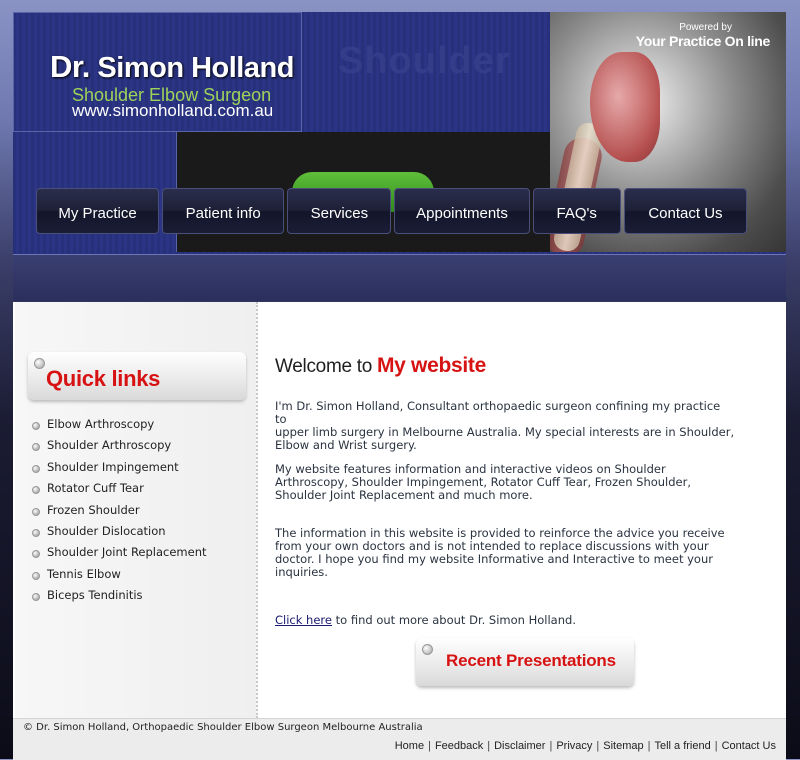  Describe the element at coordinates (431, 365) in the screenshot. I see `welcome-highlight: My website` at that location.